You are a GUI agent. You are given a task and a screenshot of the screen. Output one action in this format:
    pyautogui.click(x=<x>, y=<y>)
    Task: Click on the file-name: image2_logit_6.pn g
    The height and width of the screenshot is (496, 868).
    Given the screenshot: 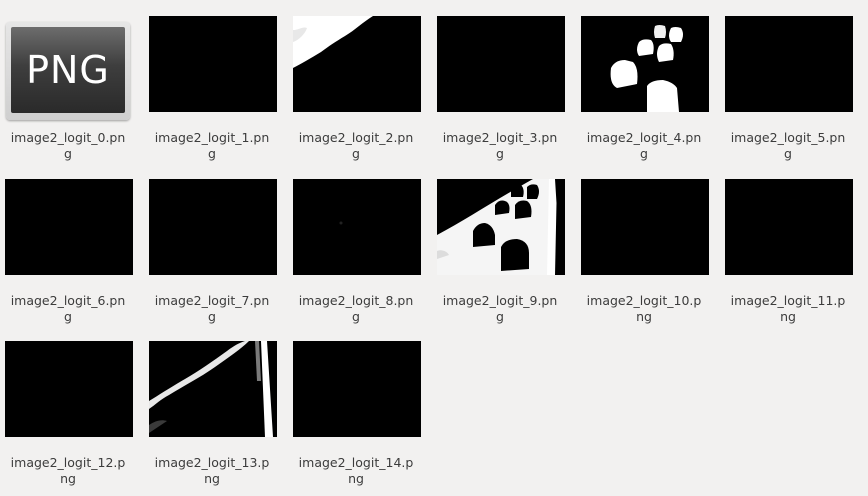 What is the action you would take?
    pyautogui.click(x=68, y=308)
    